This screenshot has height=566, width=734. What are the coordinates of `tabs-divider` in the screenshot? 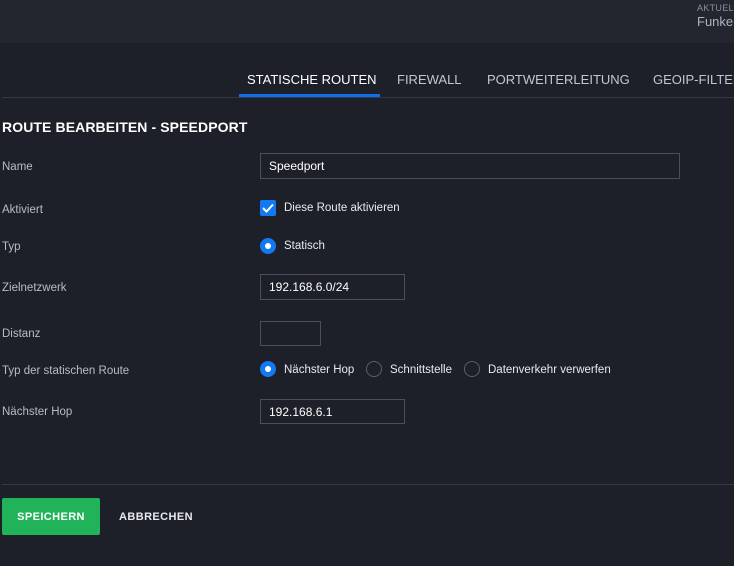 It's located at (368, 97).